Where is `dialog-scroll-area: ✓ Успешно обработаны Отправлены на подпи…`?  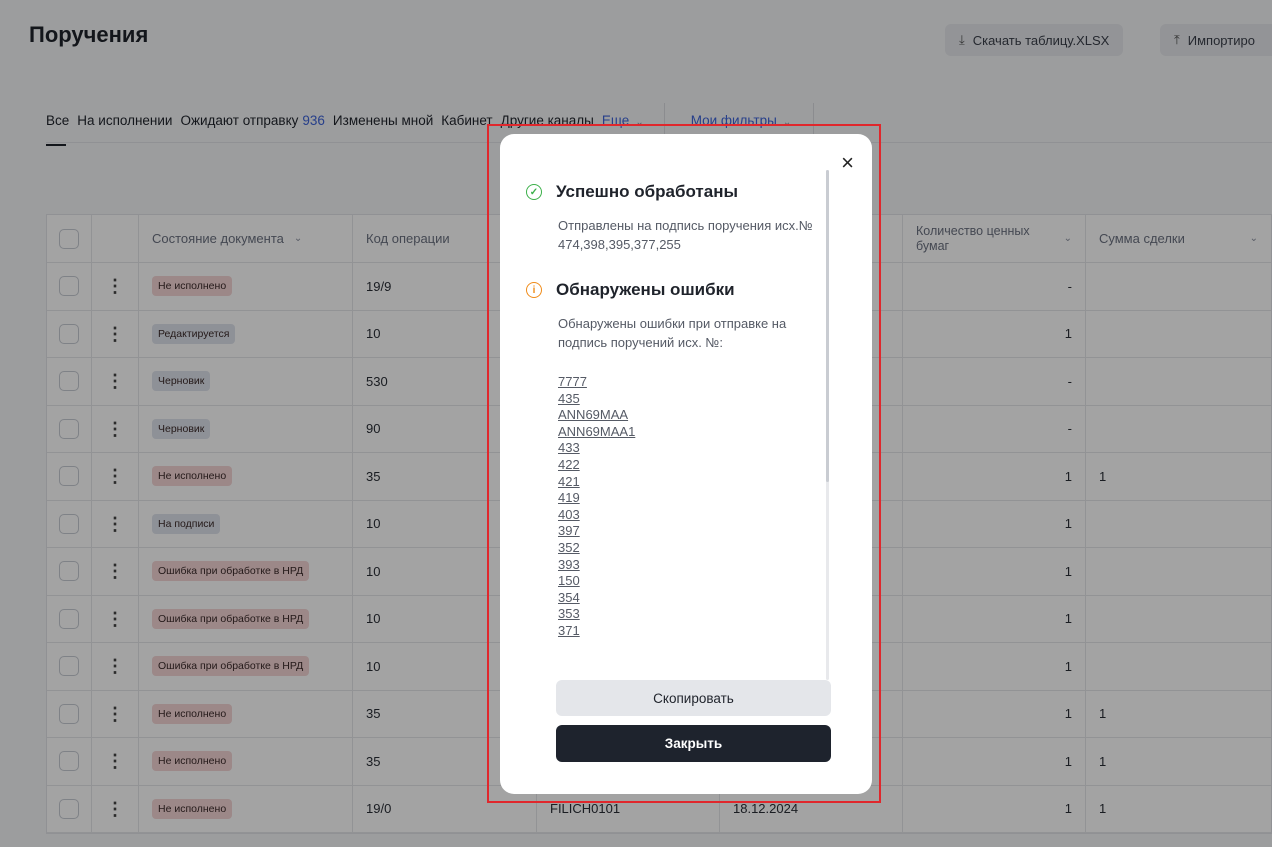
dialog-scroll-area: ✓ Успешно обработаны Отправлены на подпи… is located at coordinates (677, 426).